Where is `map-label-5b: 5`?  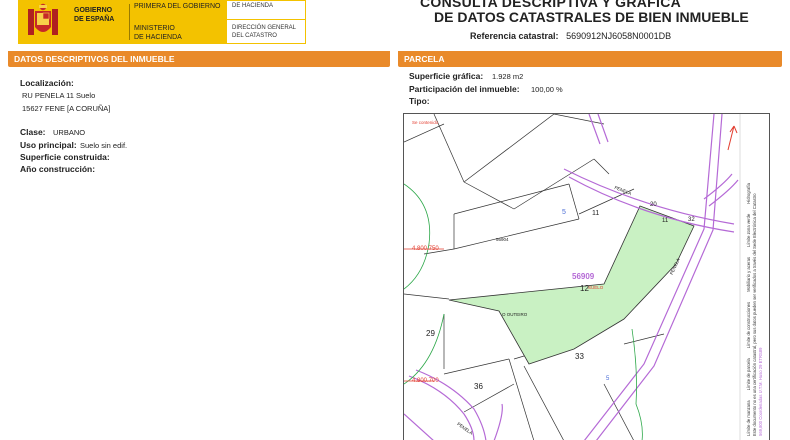 map-label-5b: 5 is located at coordinates (608, 379).